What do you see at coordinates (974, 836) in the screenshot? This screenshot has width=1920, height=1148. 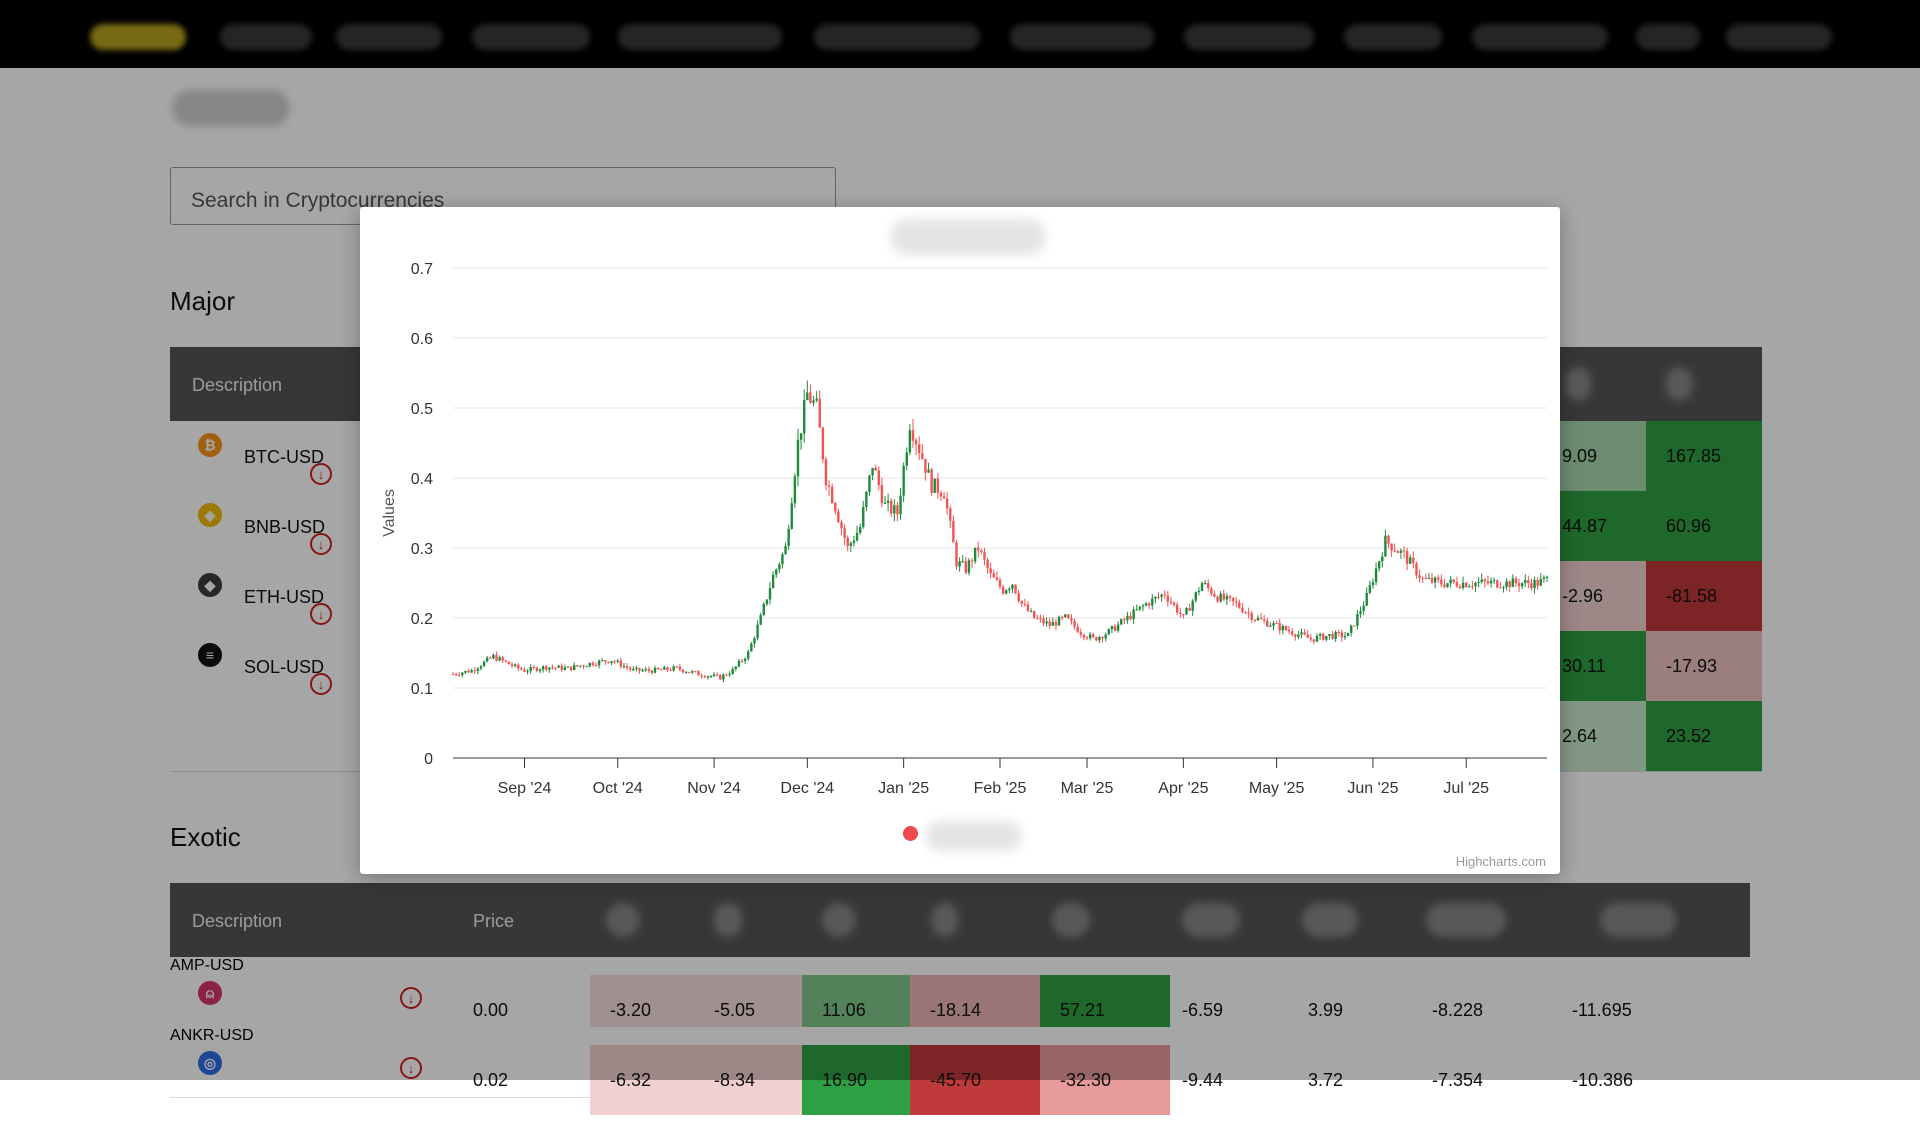 I see `legend-series-label-blurred` at bounding box center [974, 836].